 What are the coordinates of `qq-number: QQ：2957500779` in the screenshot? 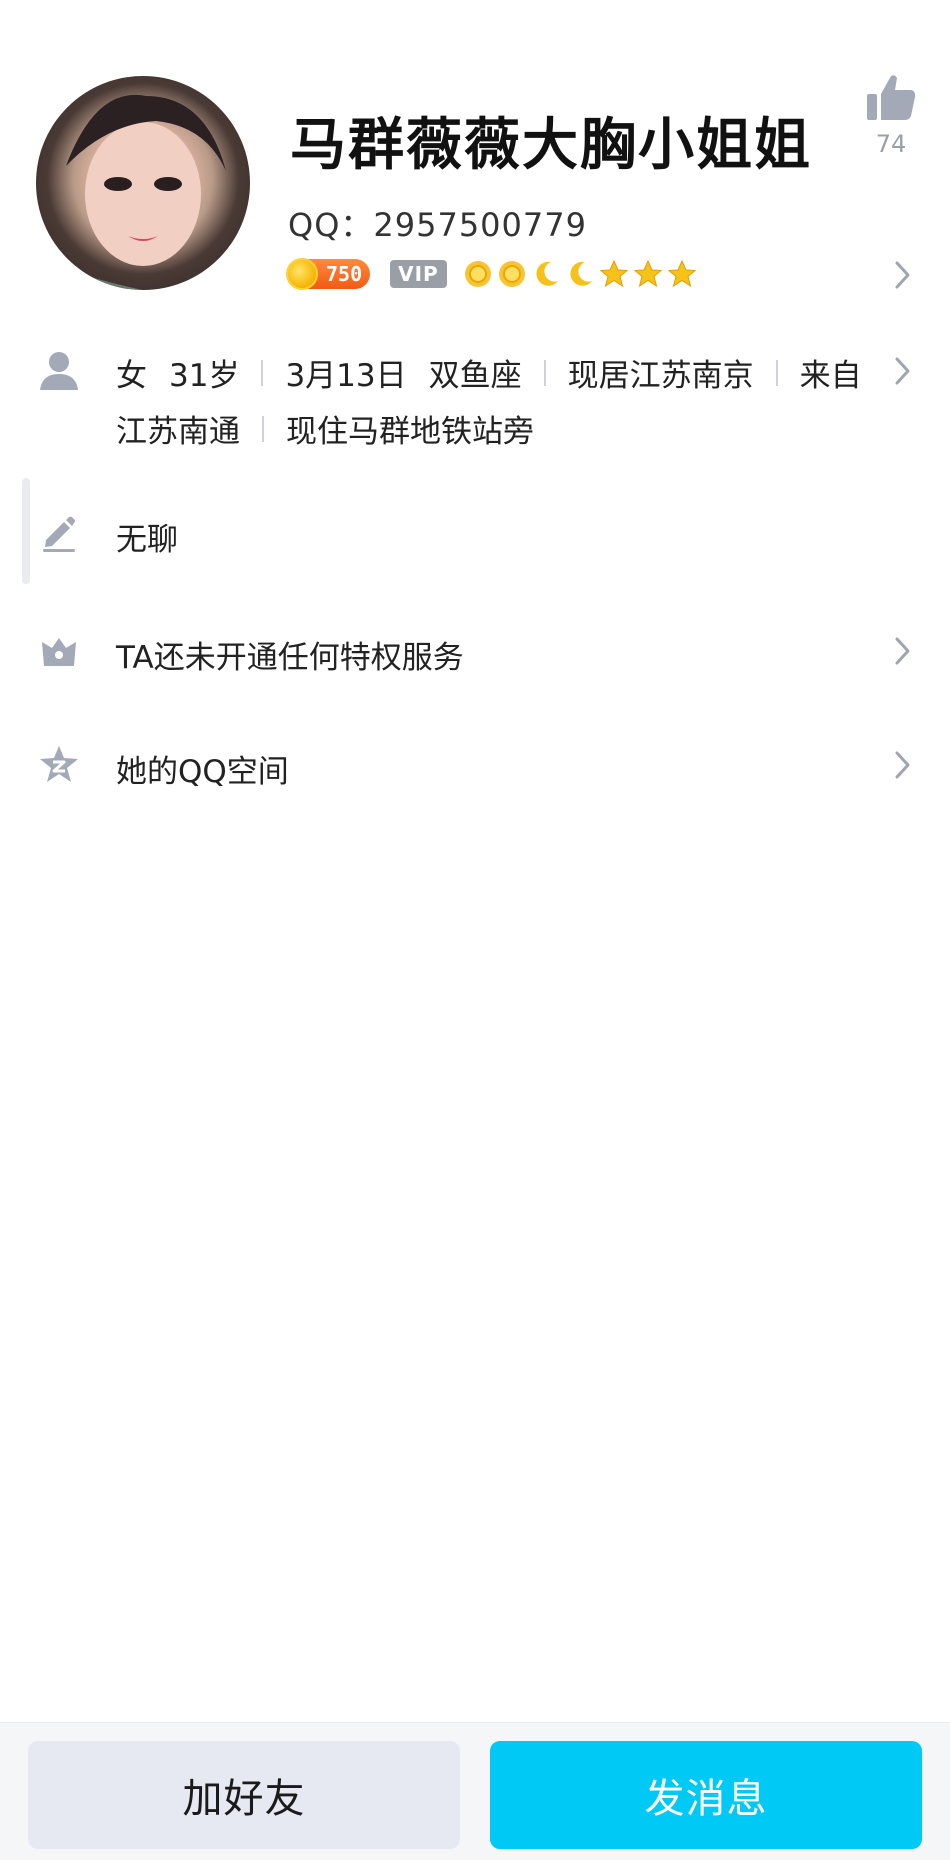 It's located at (437, 225).